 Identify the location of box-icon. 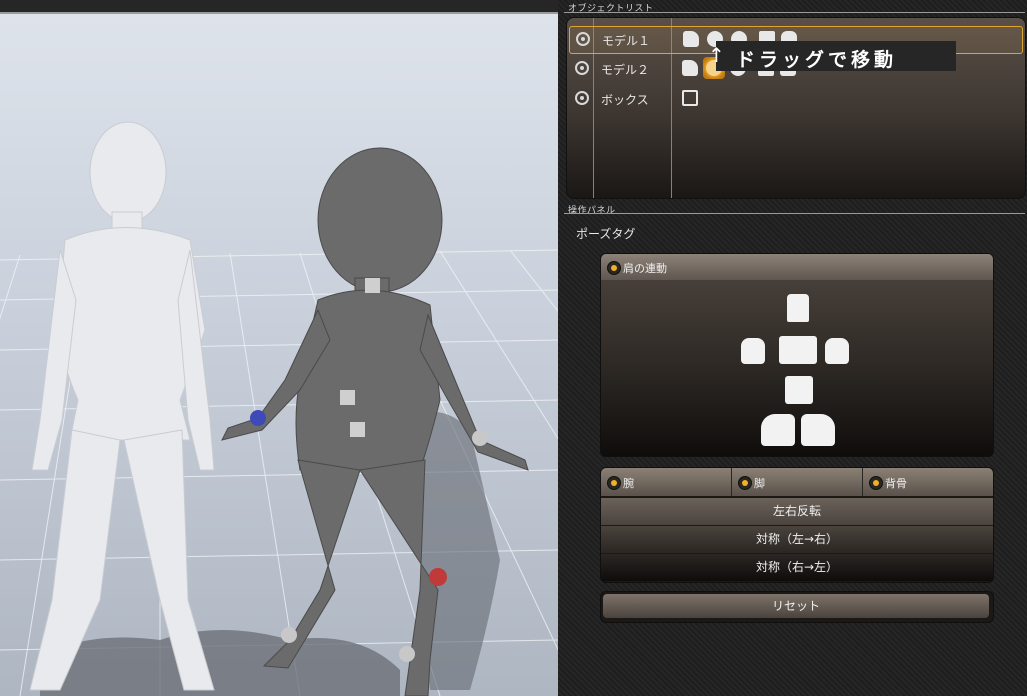
(690, 98).